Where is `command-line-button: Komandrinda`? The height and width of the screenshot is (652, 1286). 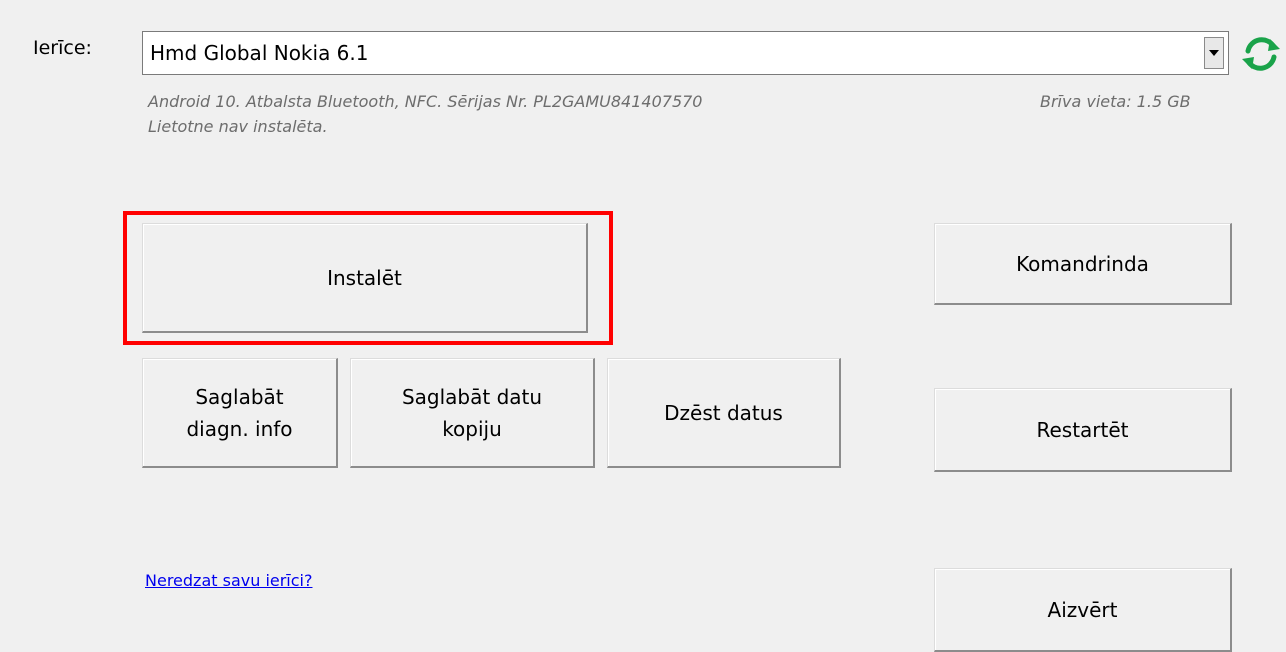
command-line-button: Komandrinda is located at coordinates (1083, 264).